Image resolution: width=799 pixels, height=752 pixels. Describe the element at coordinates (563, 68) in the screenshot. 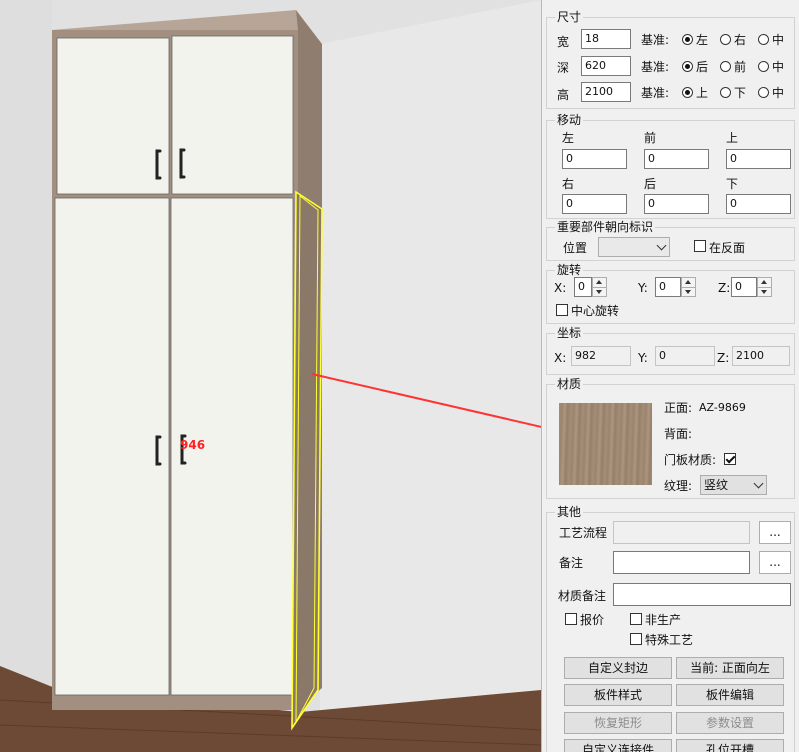

I see `depth-label: 深` at that location.